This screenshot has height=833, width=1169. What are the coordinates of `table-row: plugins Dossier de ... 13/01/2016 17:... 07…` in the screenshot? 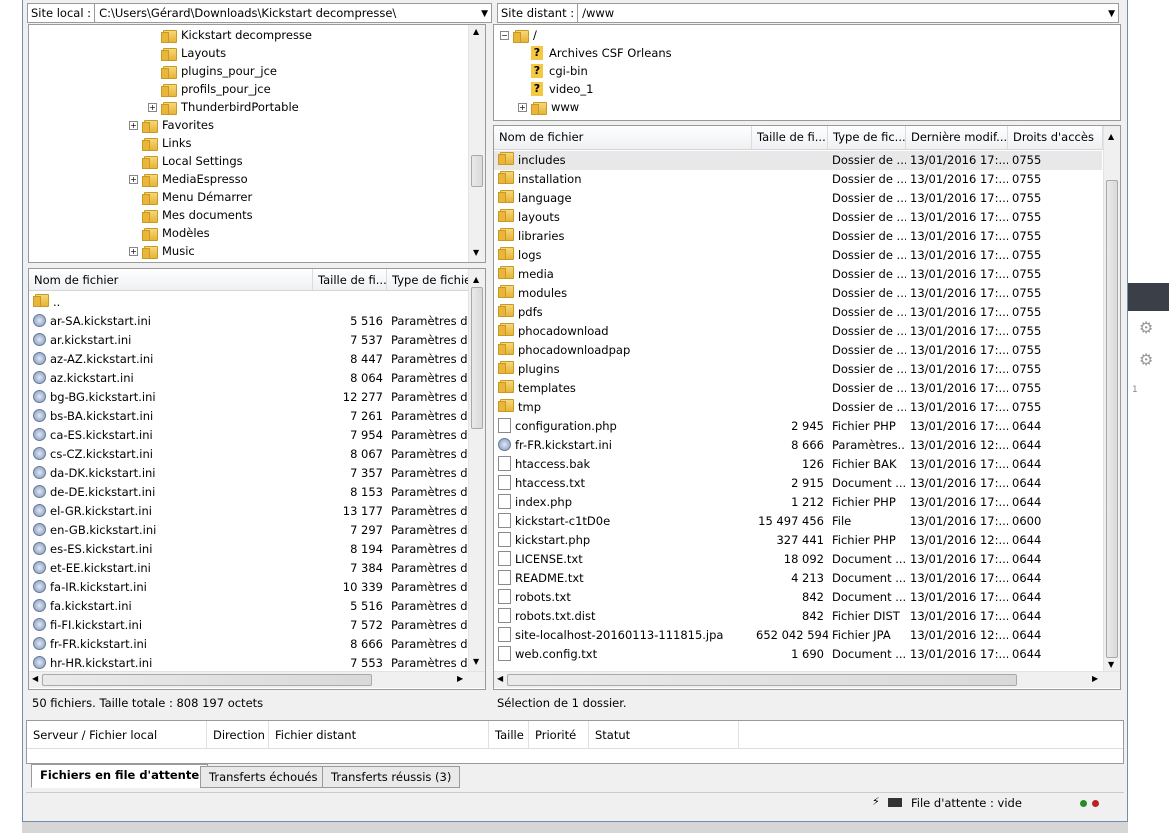 It's located at (791, 369).